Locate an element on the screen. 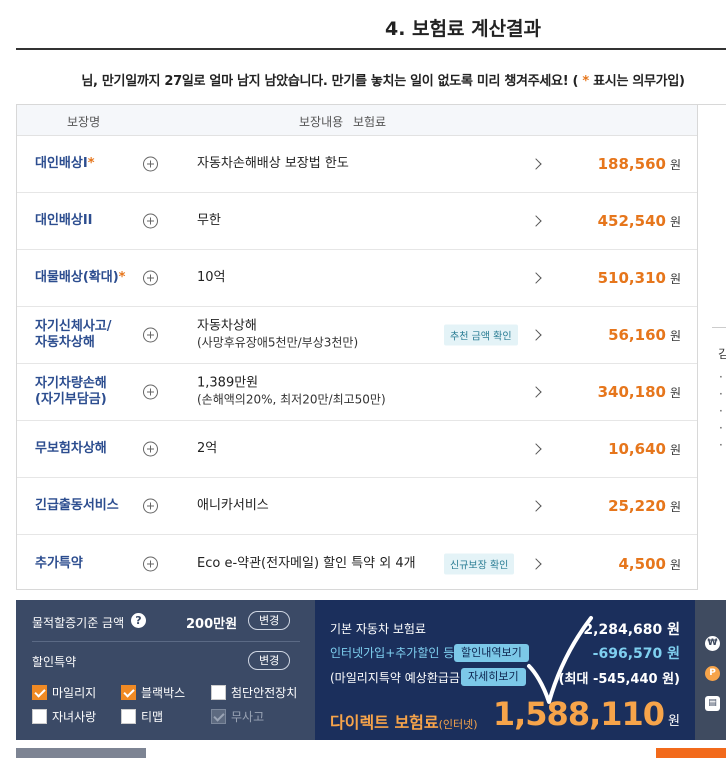  base-premium-value: 2,284,680 원 is located at coordinates (631, 630).